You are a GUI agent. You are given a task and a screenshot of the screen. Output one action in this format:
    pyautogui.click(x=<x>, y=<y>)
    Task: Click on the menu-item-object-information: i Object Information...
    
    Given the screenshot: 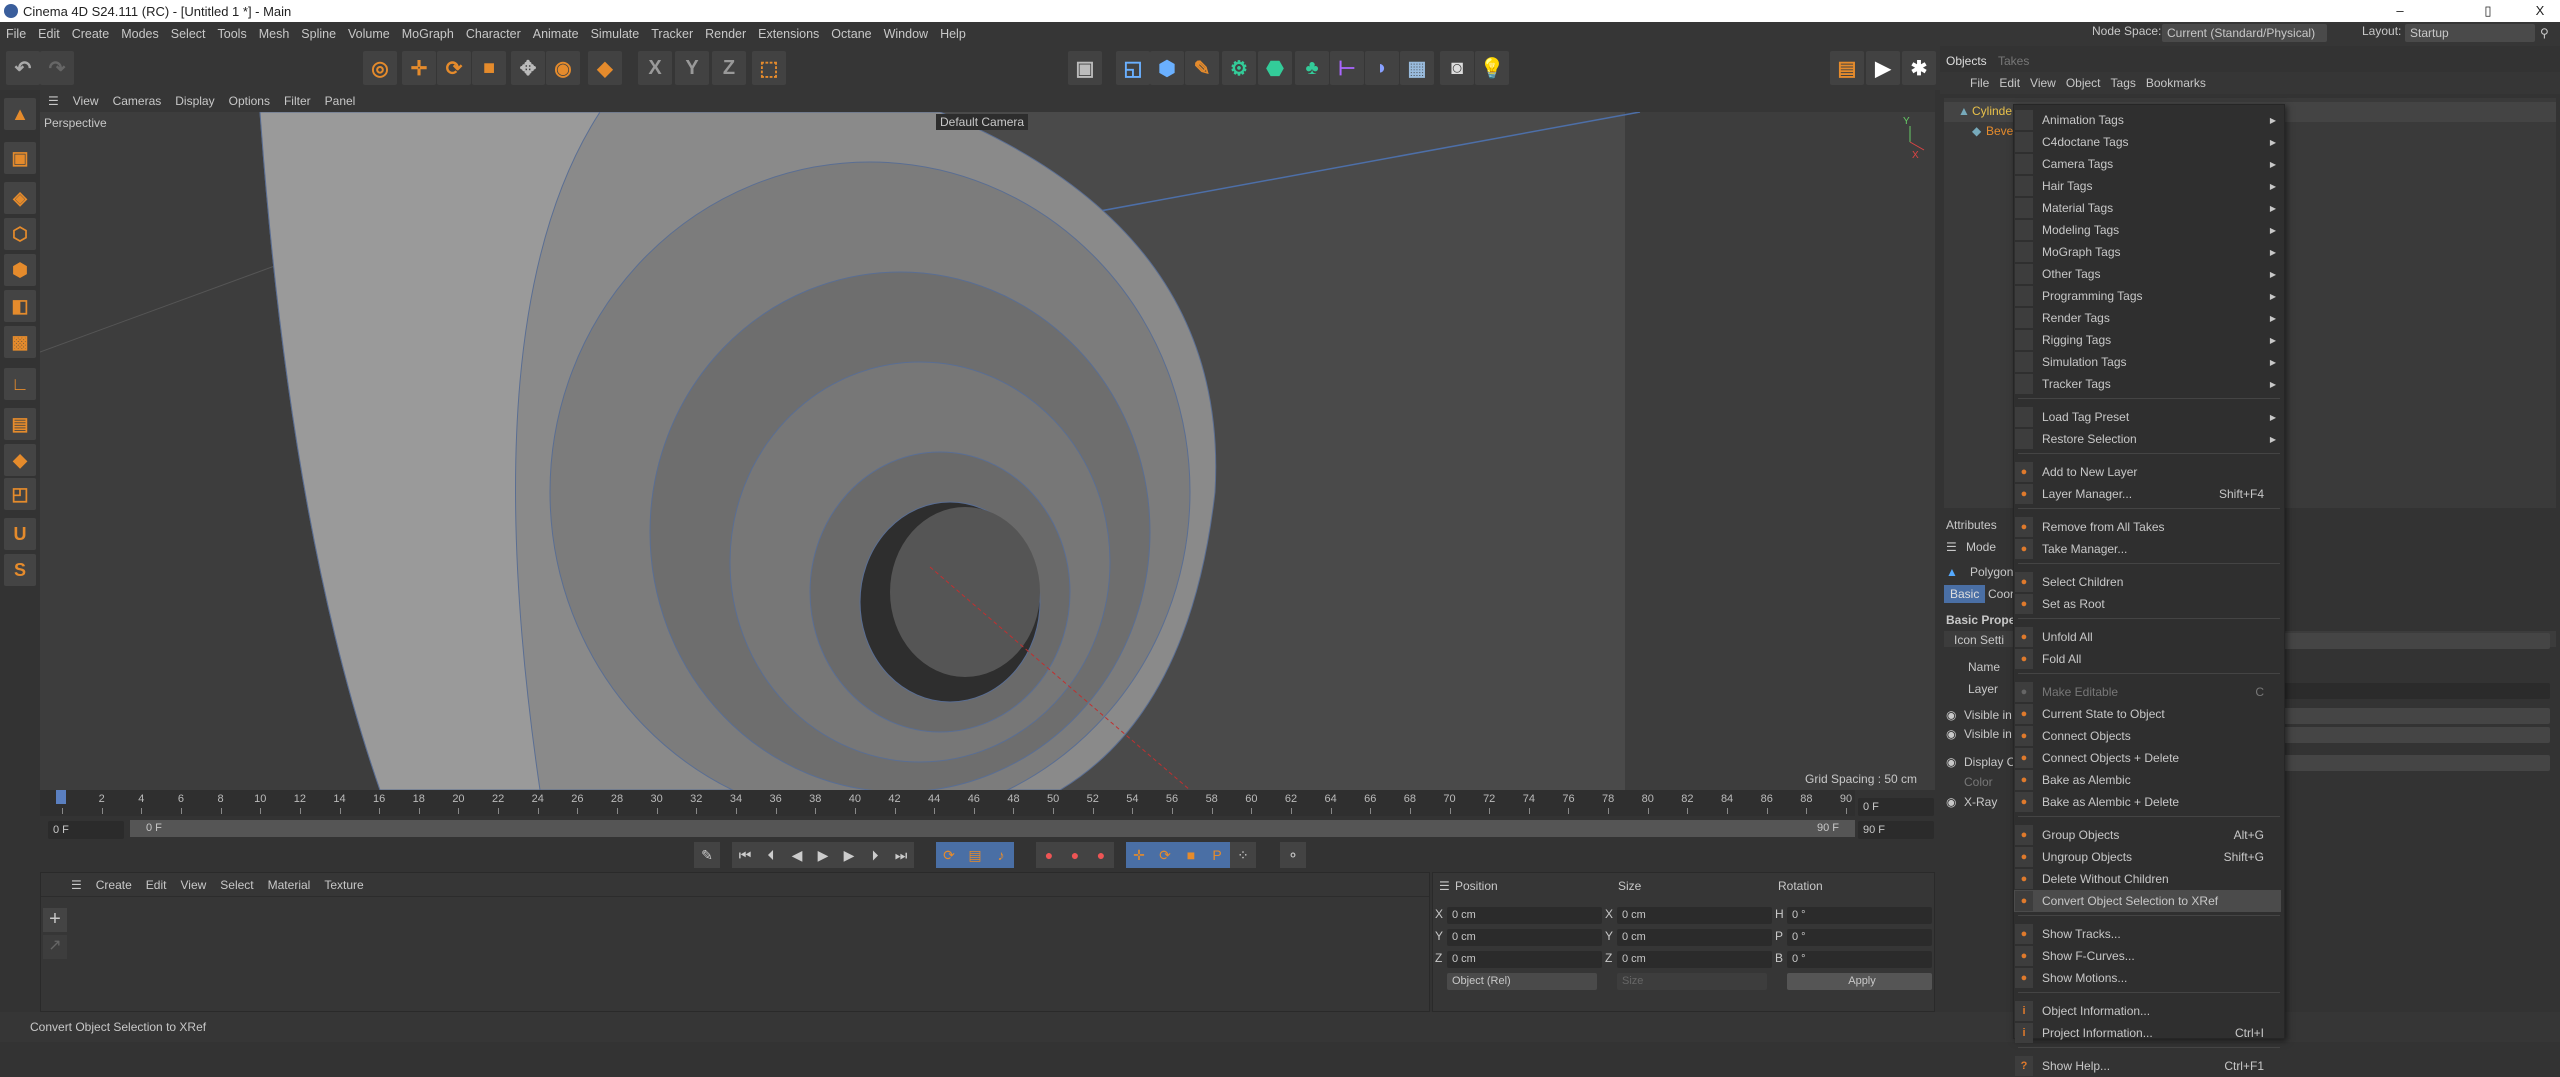 What is the action you would take?
    pyautogui.click(x=2149, y=1011)
    